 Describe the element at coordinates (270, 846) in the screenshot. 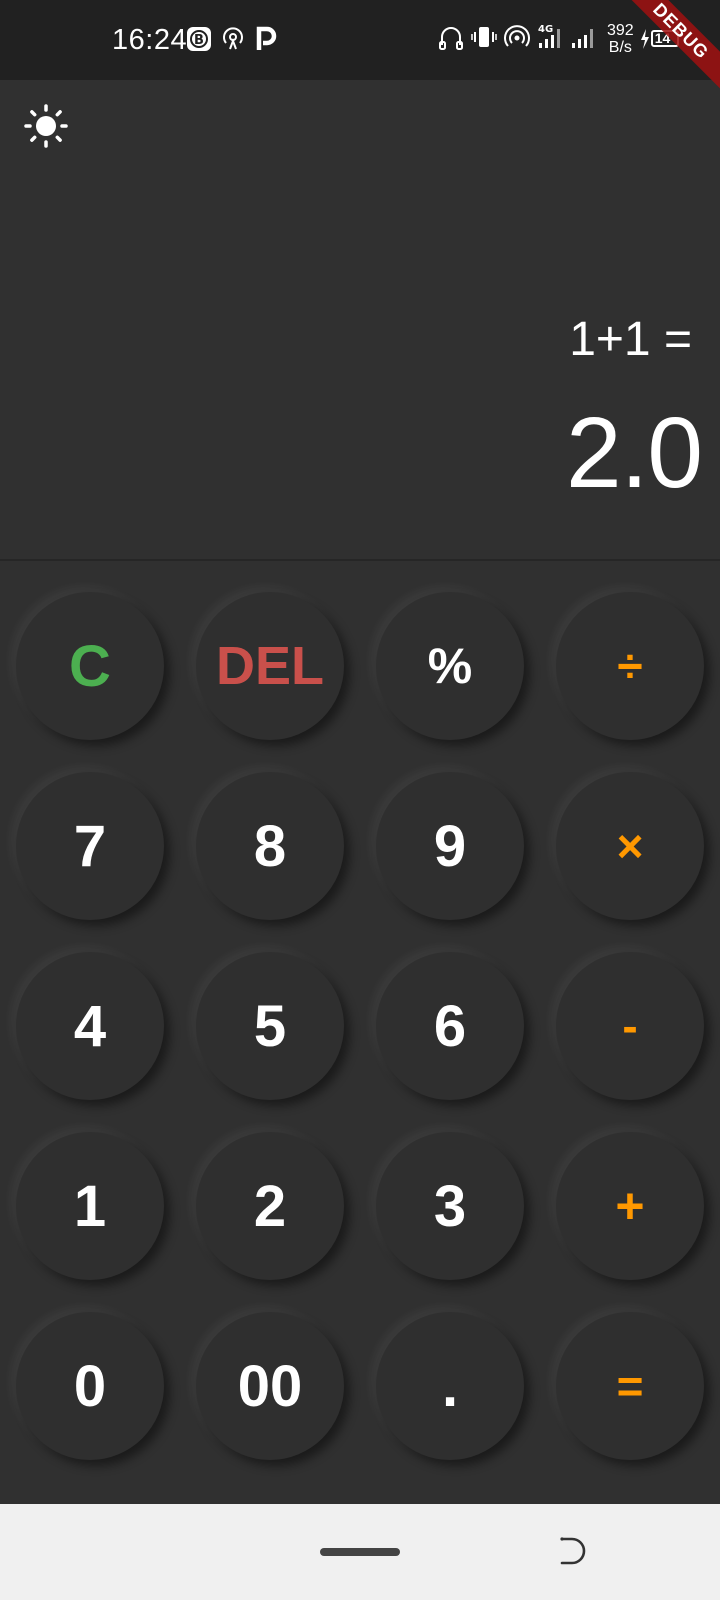

I see `key-8-button: 8` at that location.